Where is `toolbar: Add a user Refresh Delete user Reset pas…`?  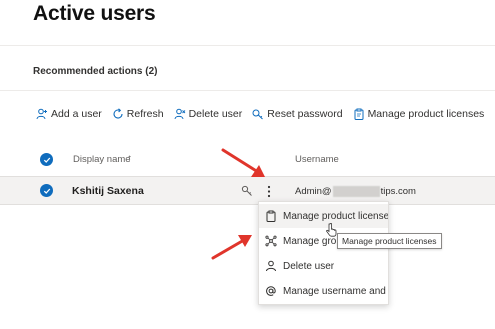
toolbar: Add a user Refresh Delete user Reset pas… is located at coordinates (265, 114).